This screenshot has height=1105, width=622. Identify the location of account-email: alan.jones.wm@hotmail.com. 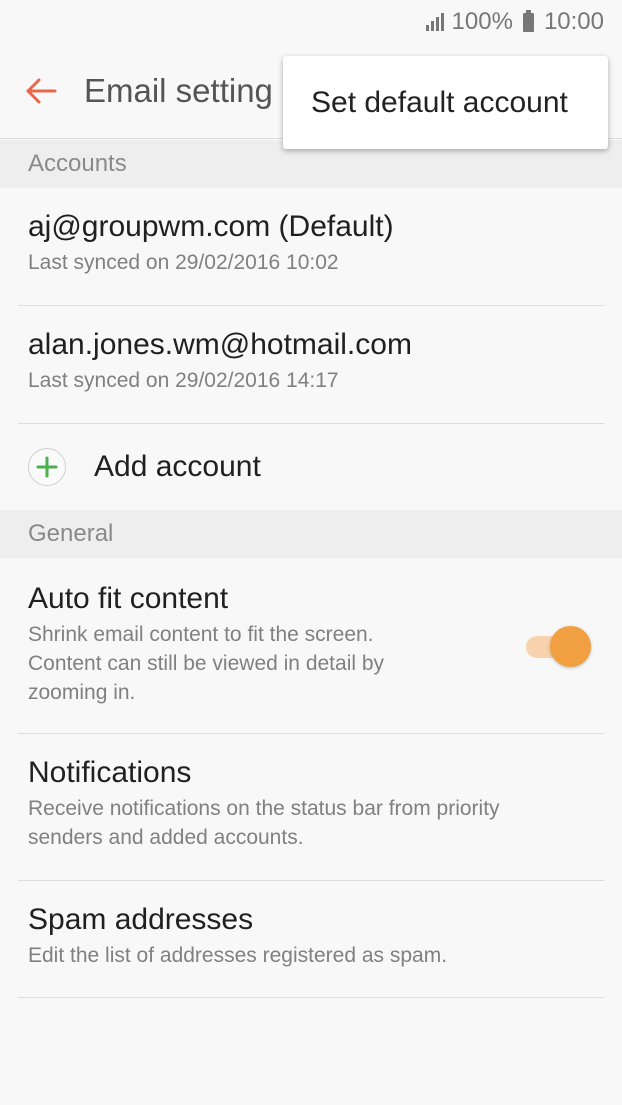
(220, 344).